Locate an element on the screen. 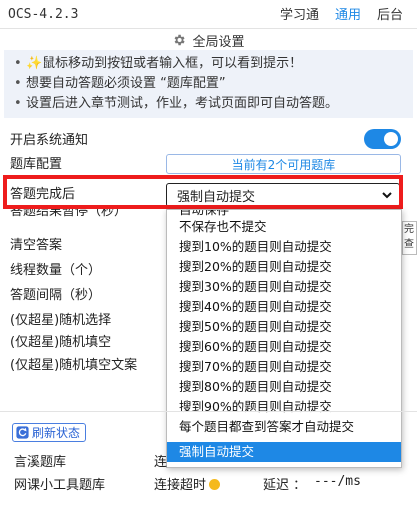 The image size is (417, 506). random-fill-text-label: (仅超星)随机填空文案 is located at coordinates (74, 365).